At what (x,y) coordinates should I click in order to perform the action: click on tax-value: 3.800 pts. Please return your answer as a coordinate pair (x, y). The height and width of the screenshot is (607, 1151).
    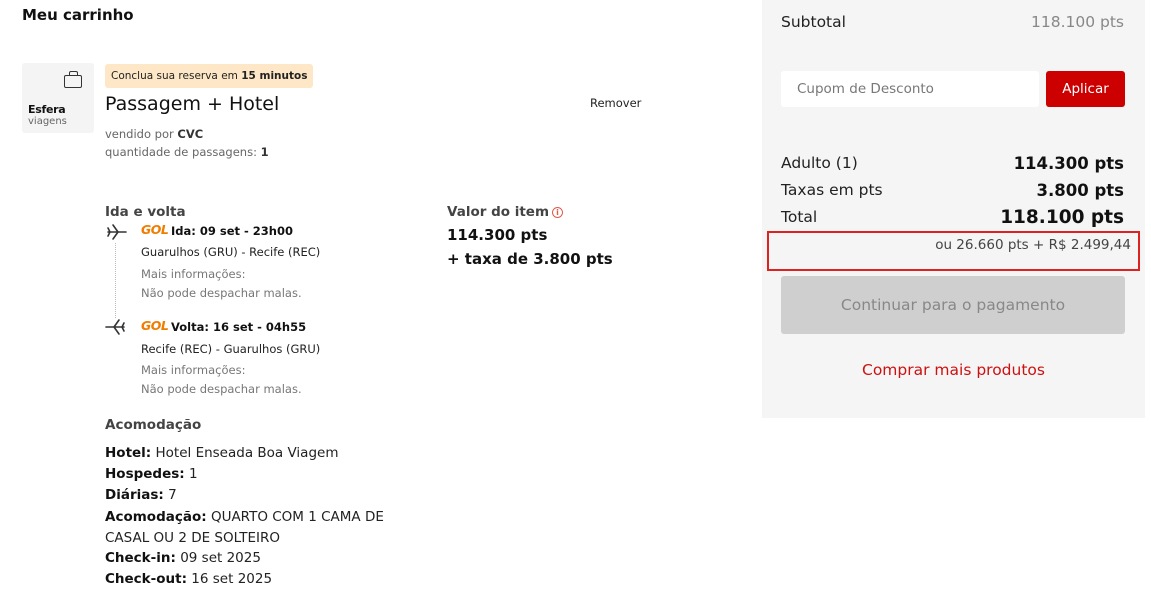
    Looking at the image, I should click on (1080, 190).